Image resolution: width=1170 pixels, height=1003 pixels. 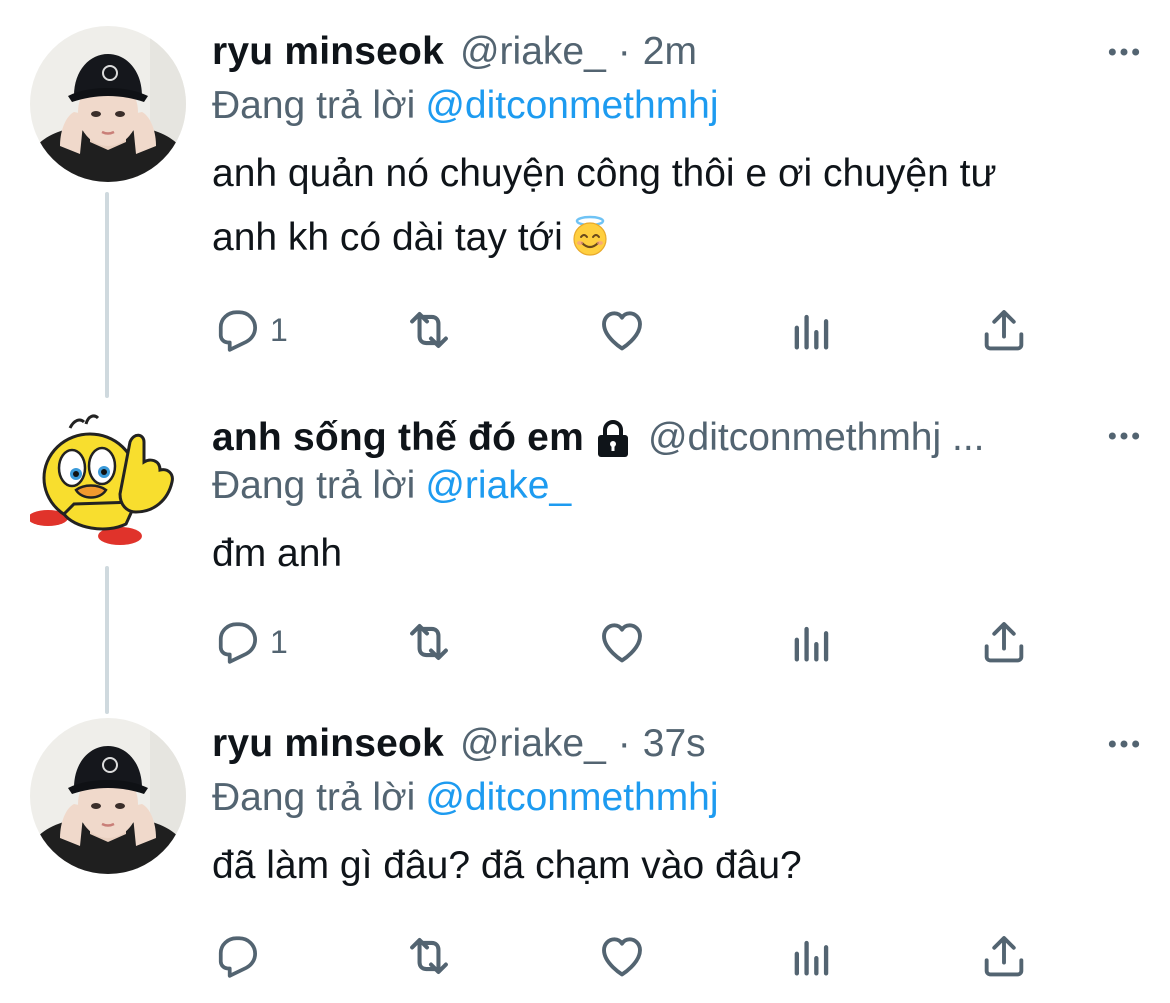 I want to click on tweet-header: ryu minseok @riake_ · 37s, so click(x=646, y=744).